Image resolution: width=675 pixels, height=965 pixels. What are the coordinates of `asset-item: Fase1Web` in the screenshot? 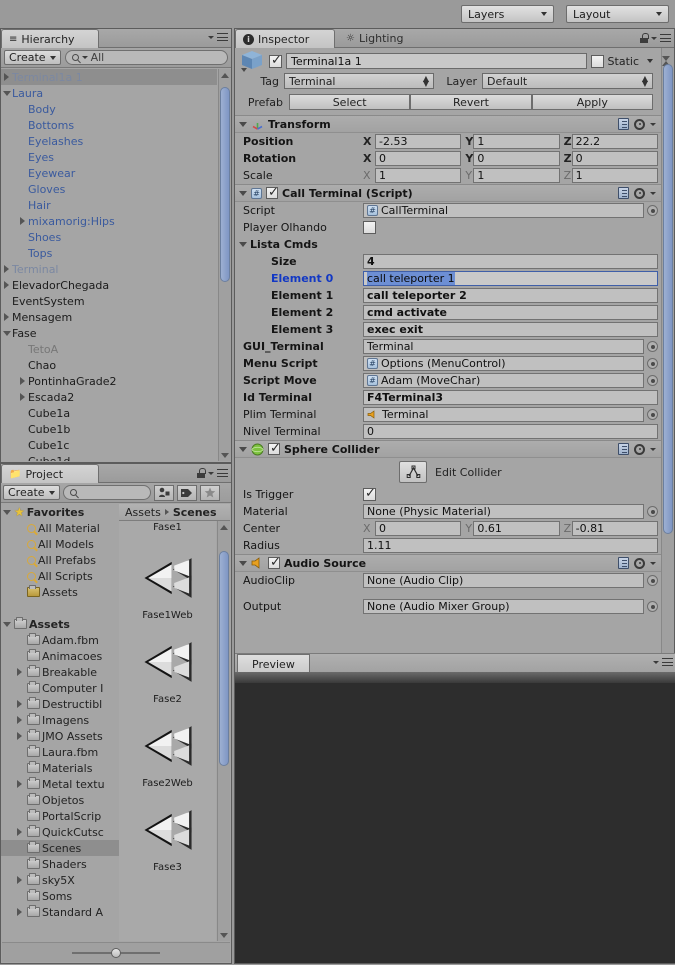 It's located at (167, 585).